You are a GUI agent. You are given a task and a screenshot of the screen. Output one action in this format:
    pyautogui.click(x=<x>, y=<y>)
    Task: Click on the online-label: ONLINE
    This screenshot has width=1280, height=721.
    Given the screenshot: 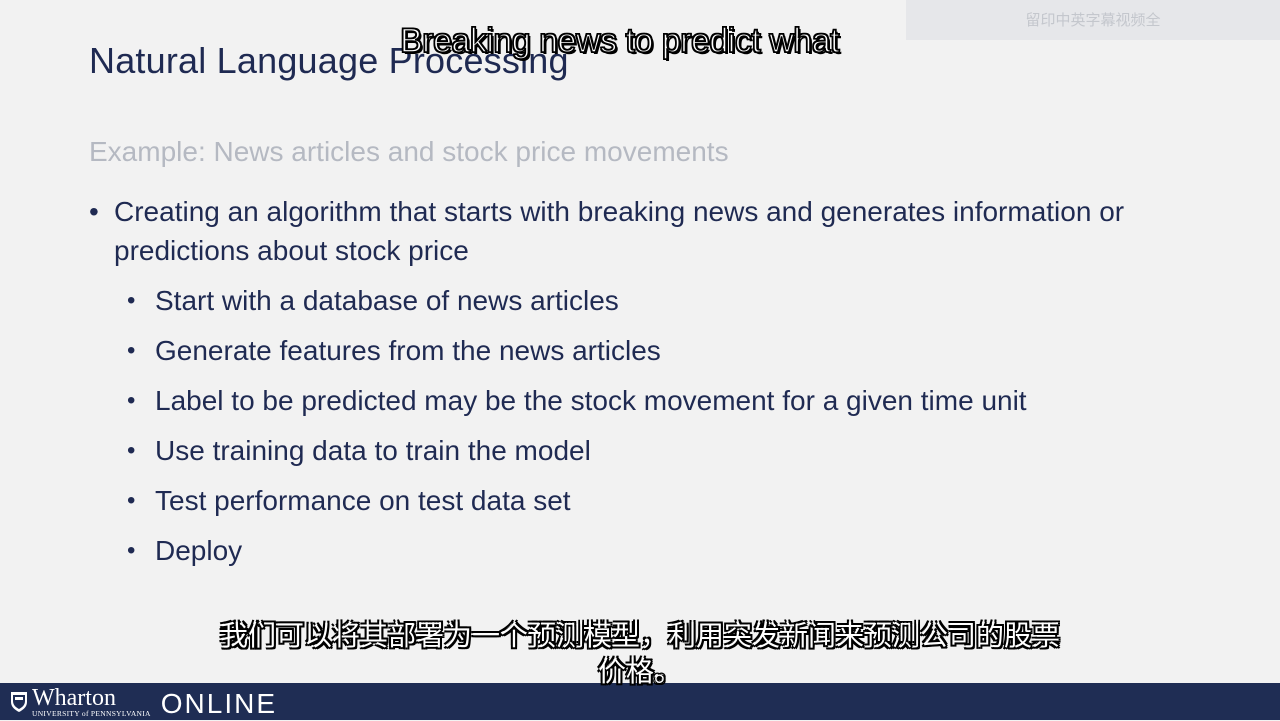 What is the action you would take?
    pyautogui.click(x=219, y=703)
    